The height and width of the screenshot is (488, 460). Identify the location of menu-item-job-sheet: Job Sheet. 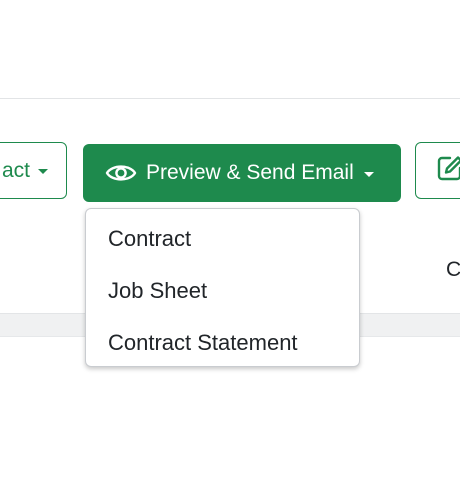
(222, 291).